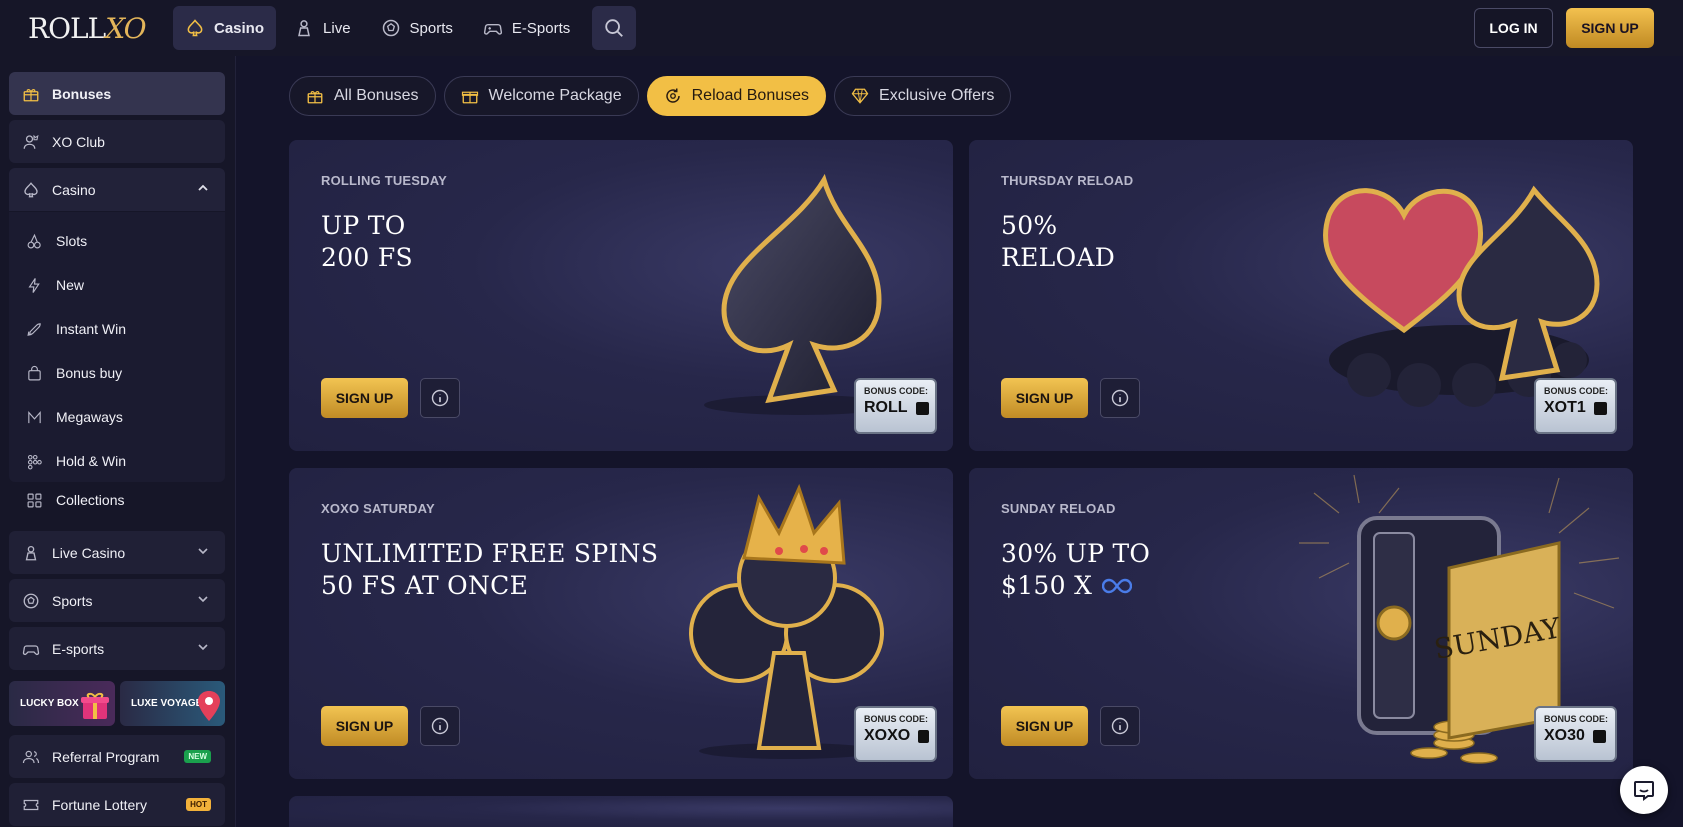 This screenshot has height=827, width=1683. What do you see at coordinates (55, 285) in the screenshot?
I see `submenu-item-new: New` at bounding box center [55, 285].